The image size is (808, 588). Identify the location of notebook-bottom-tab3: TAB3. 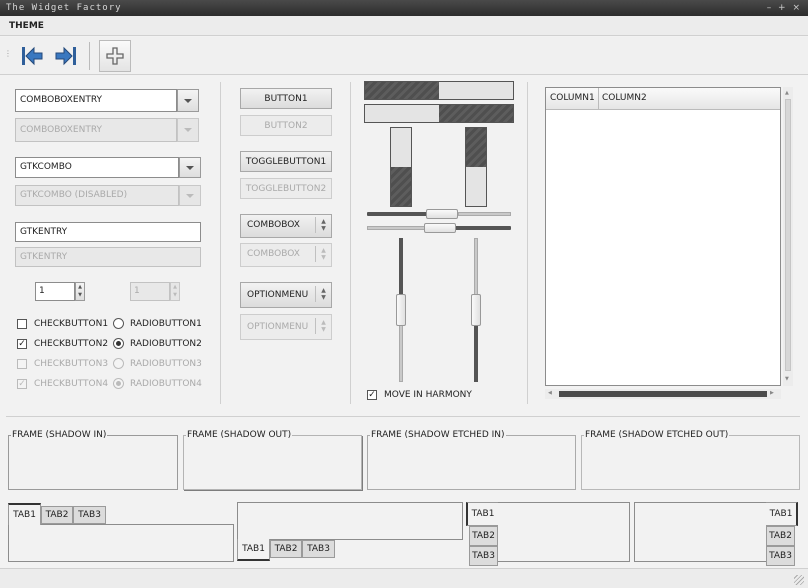
(318, 549).